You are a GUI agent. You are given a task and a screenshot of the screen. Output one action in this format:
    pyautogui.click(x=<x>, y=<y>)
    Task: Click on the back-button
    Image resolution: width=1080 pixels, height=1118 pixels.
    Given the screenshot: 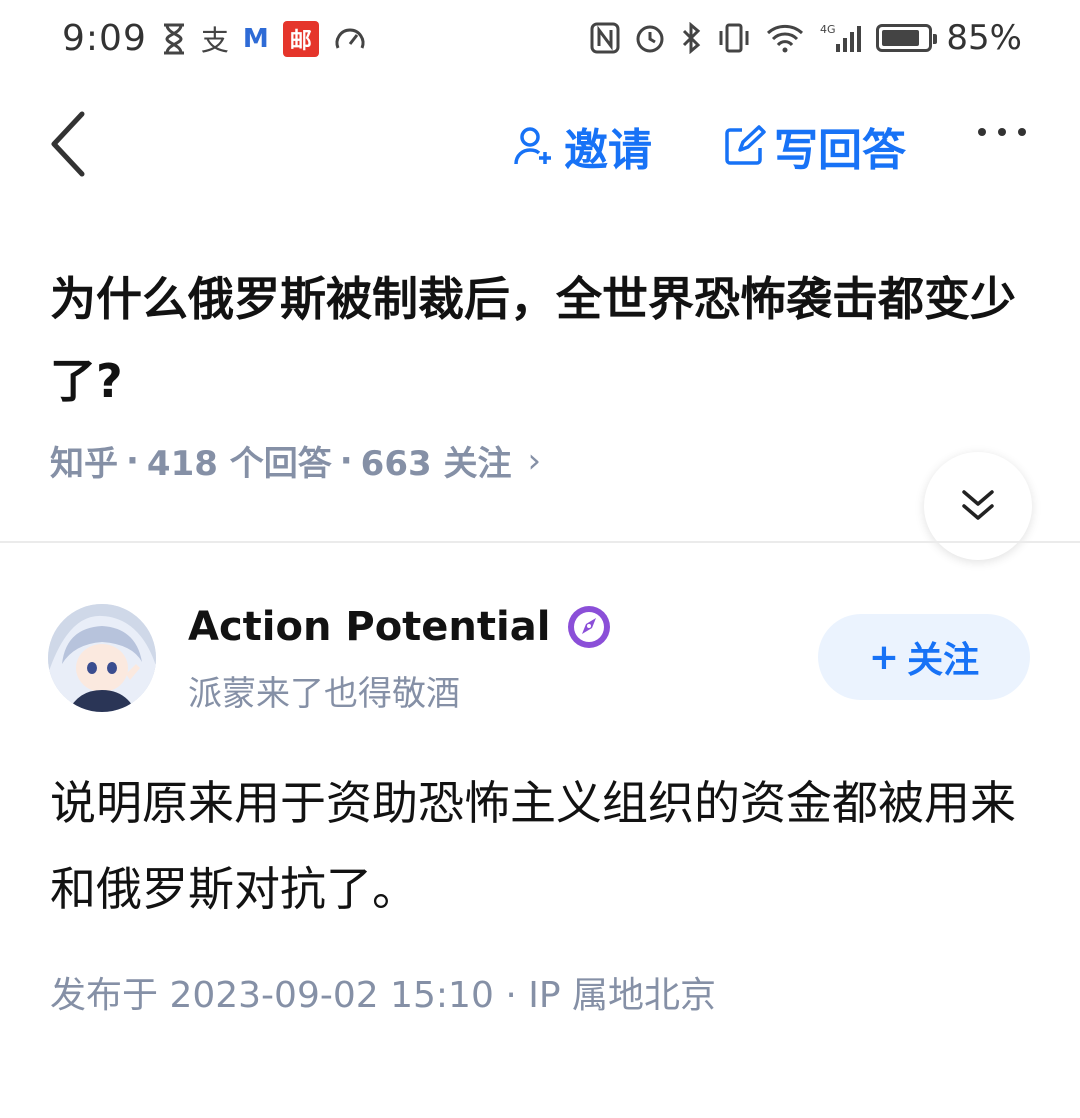 What is the action you would take?
    pyautogui.click(x=69, y=143)
    